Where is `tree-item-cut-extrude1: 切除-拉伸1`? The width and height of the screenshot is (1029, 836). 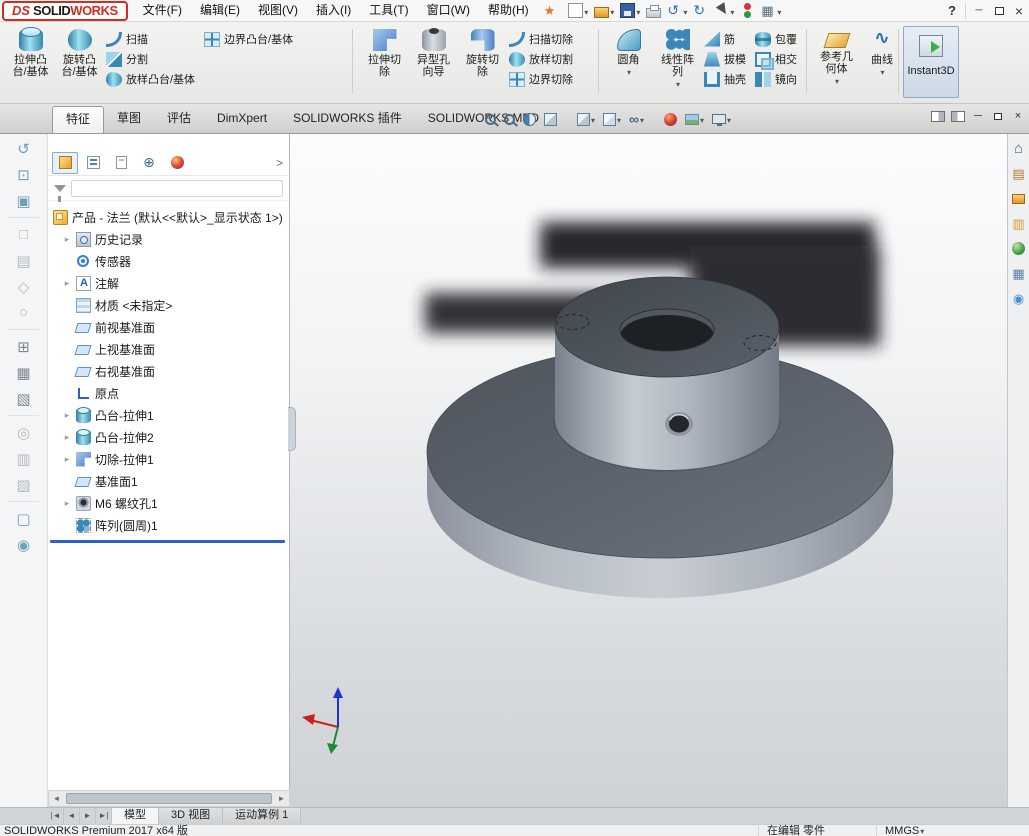 tree-item-cut-extrude1: 切除-拉伸1 is located at coordinates (168, 459).